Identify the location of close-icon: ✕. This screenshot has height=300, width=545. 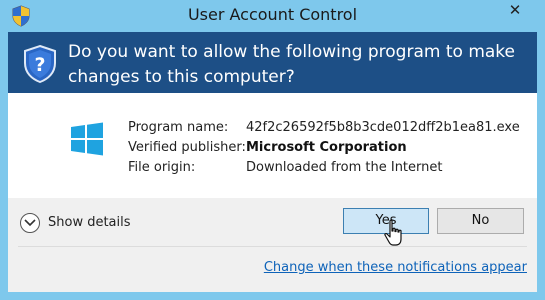
(515, 10).